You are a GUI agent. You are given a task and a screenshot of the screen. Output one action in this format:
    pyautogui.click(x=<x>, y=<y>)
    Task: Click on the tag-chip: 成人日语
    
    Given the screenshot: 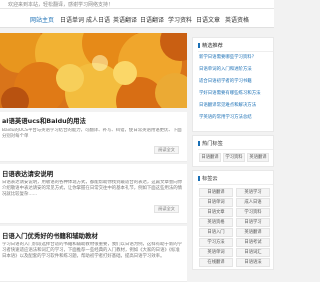 What is the action you would take?
    pyautogui.click(x=253, y=202)
    